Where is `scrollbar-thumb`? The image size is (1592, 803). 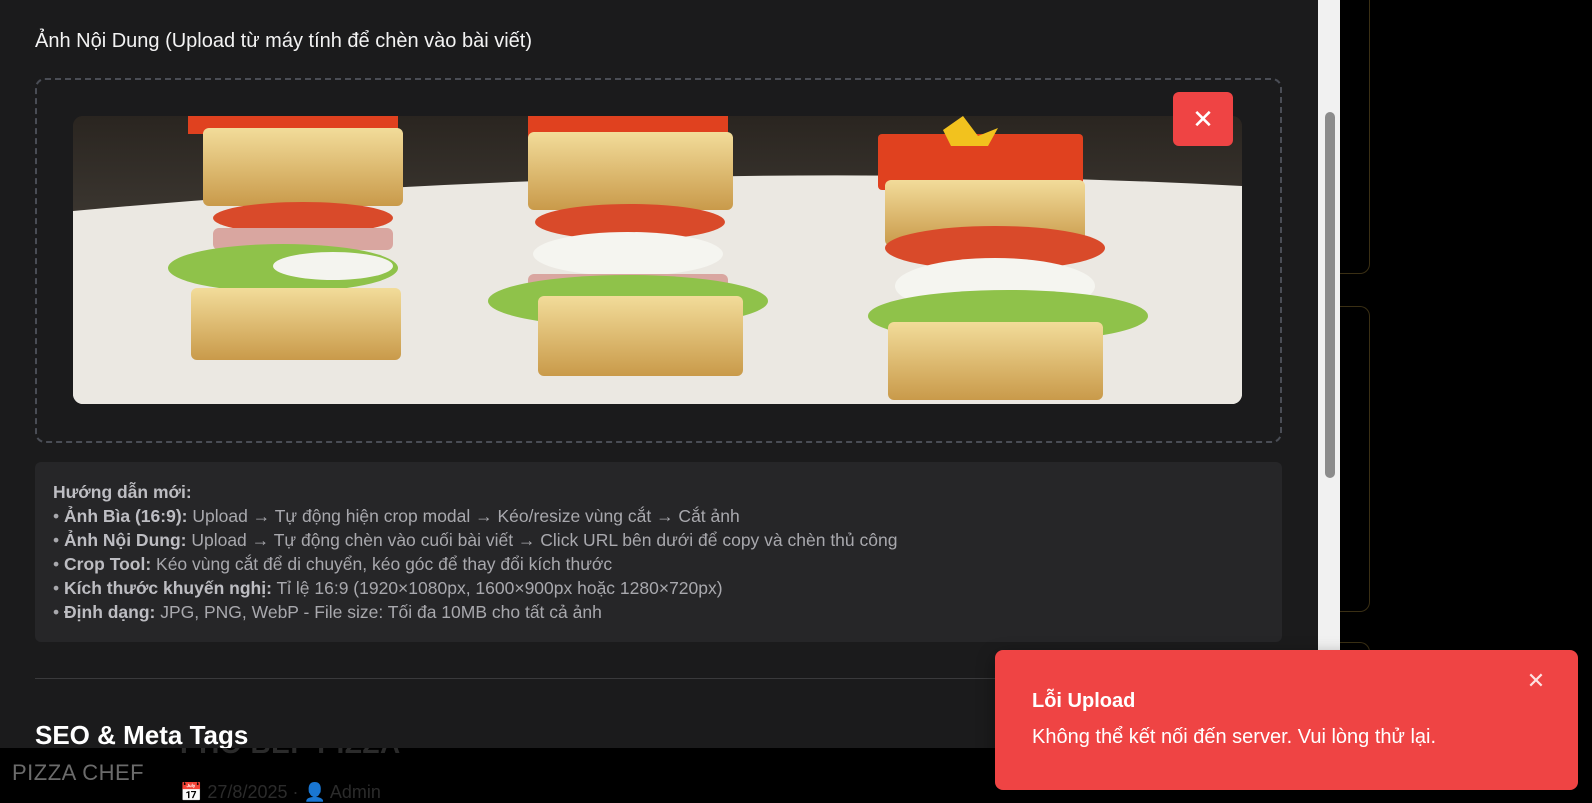 scrollbar-thumb is located at coordinates (1330, 295).